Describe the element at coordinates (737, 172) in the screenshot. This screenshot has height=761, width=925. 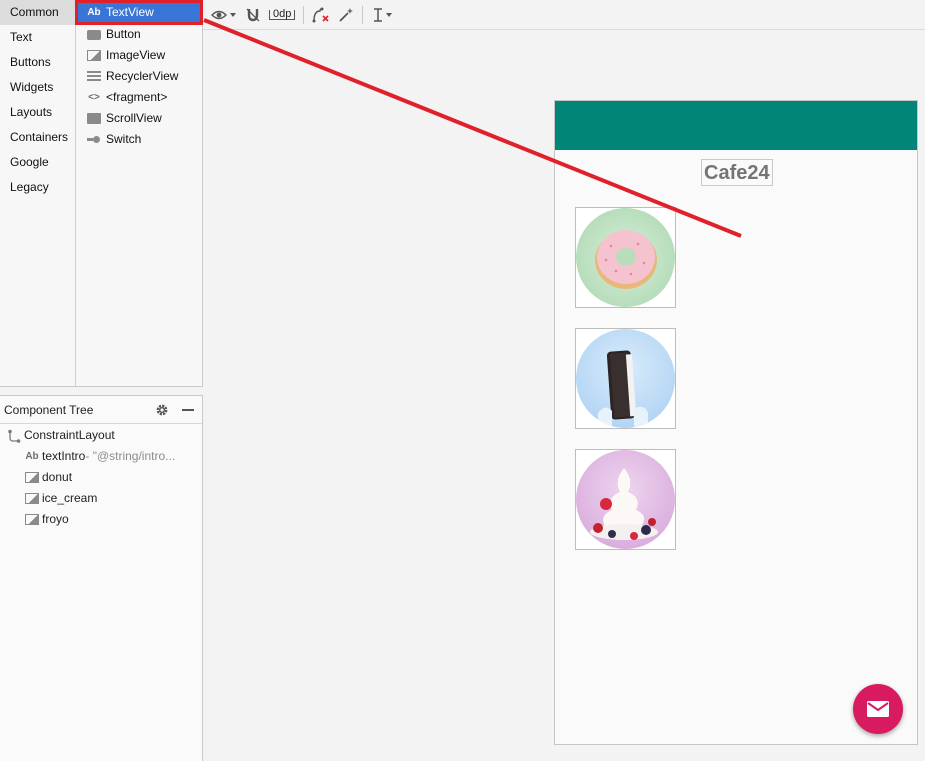
I see `textintro-view: Cafe24` at that location.